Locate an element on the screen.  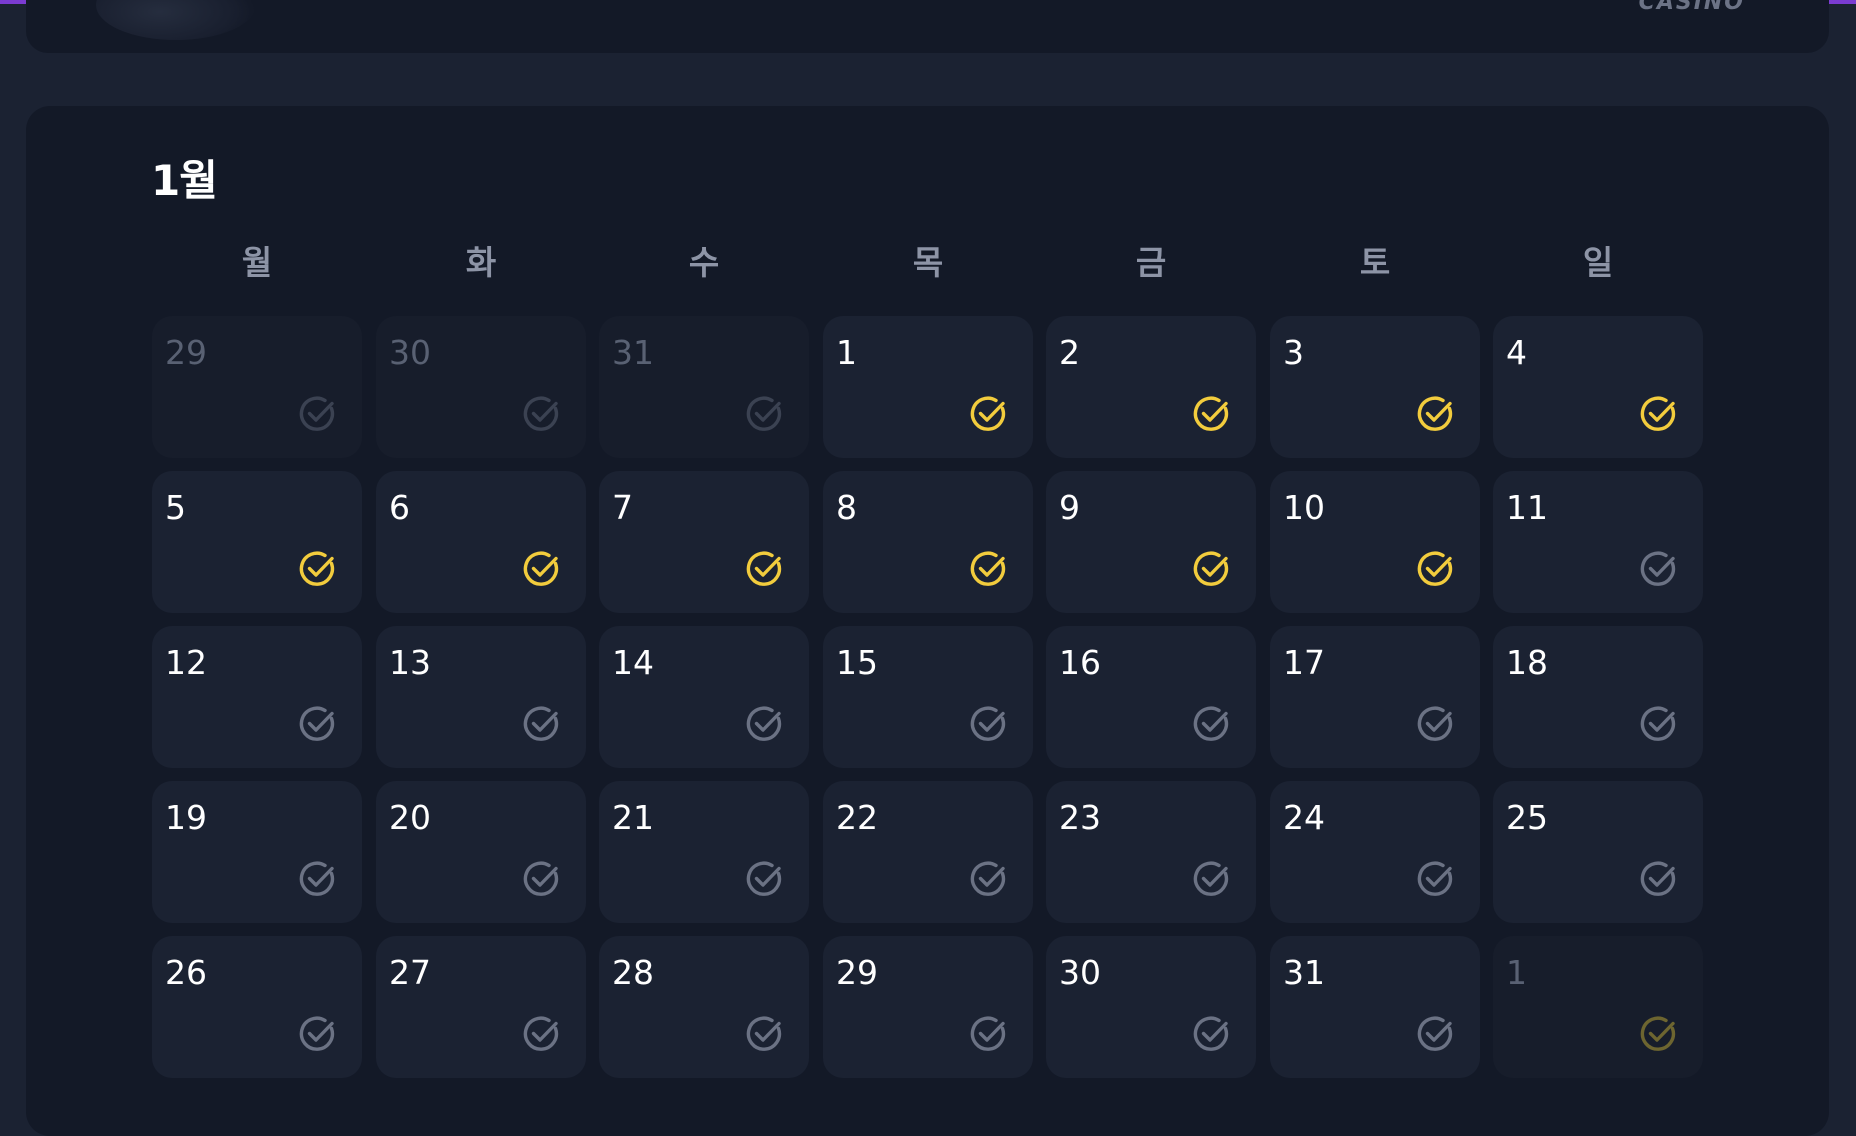
calendar-day-cell: 28 is located at coordinates (704, 1007).